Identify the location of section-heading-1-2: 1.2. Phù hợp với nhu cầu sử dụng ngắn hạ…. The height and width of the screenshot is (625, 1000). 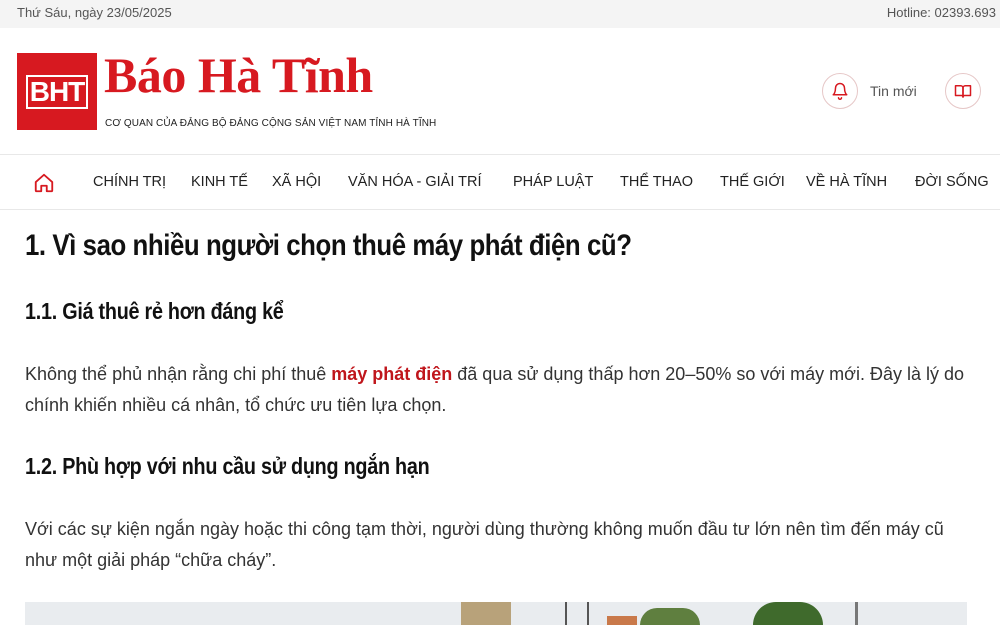
(227, 466).